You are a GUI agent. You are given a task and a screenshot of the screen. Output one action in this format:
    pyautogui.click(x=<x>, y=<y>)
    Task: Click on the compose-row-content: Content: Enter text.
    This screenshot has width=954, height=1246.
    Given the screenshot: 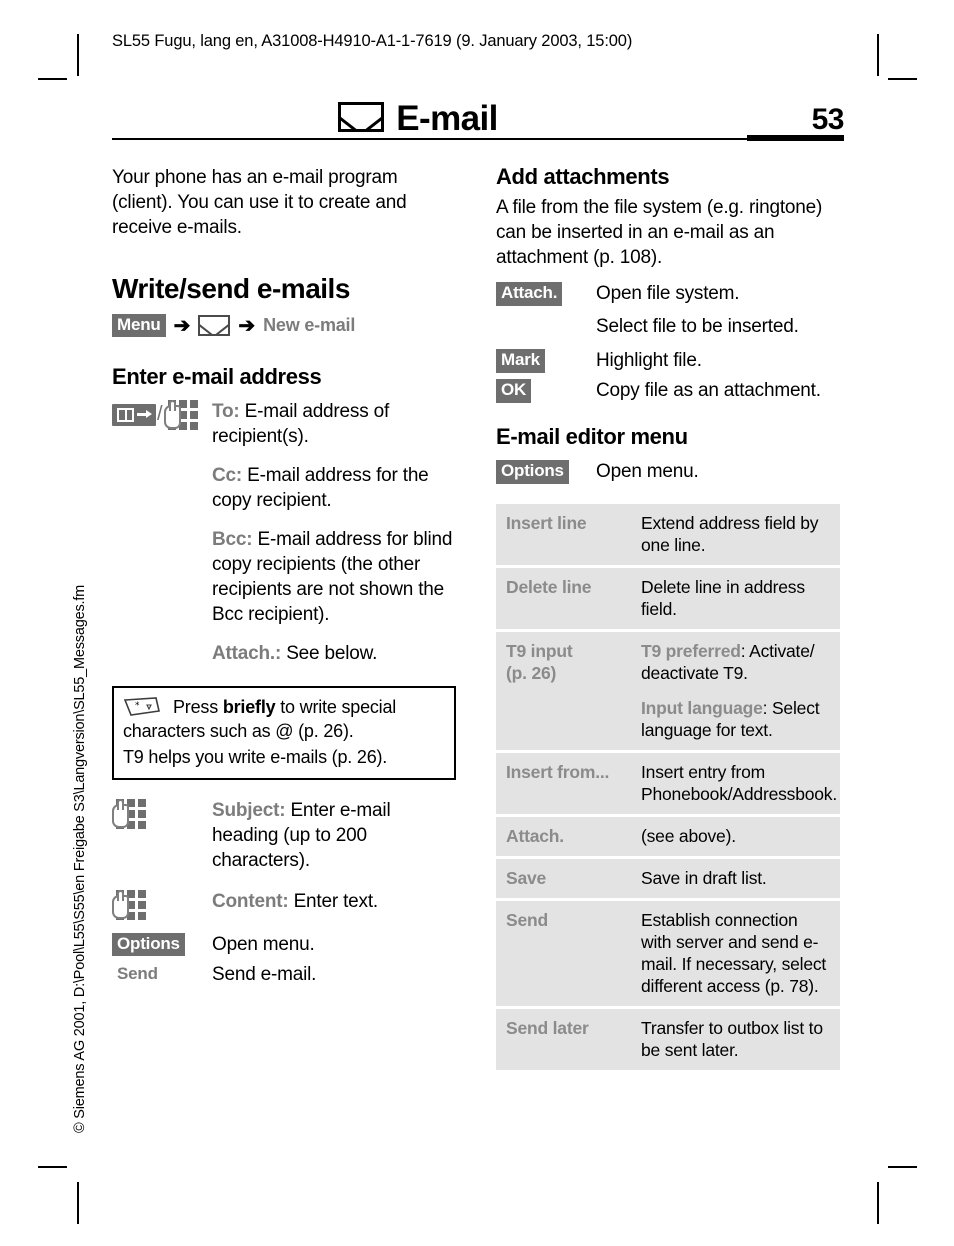 What is the action you would take?
    pyautogui.click(x=284, y=904)
    